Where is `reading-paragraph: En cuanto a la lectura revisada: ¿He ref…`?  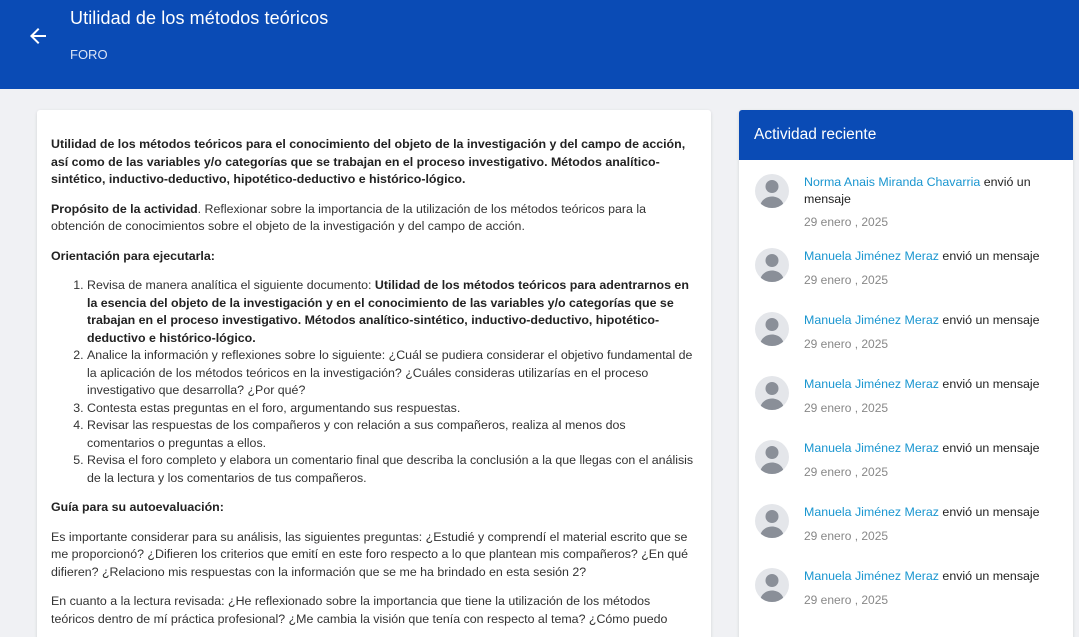 reading-paragraph: En cuanto a la lectura revisada: ¿He ref… is located at coordinates (359, 610).